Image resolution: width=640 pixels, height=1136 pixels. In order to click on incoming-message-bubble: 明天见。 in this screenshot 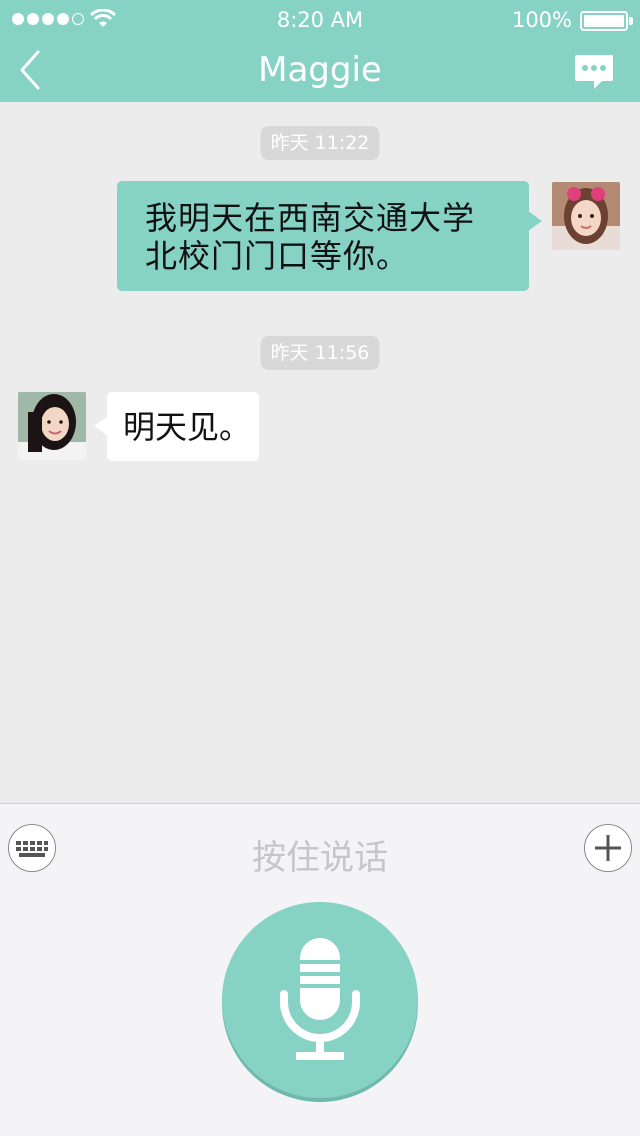, I will do `click(176, 426)`.